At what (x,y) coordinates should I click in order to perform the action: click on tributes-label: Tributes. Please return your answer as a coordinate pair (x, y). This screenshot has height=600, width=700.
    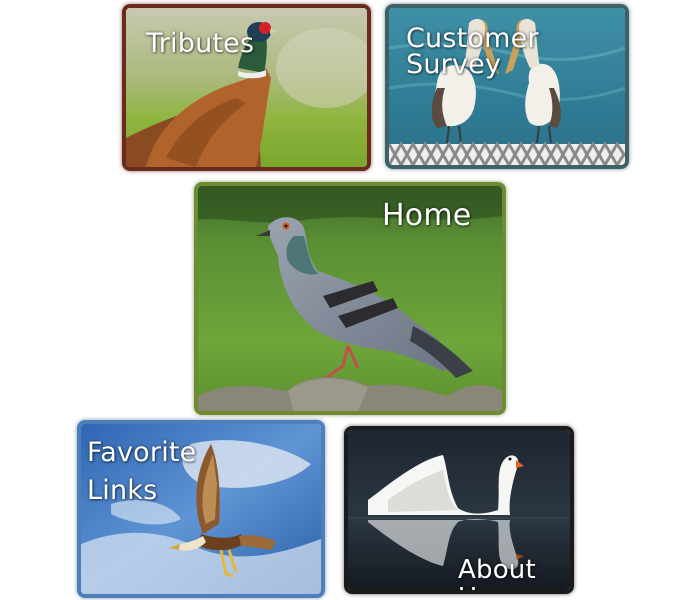
    Looking at the image, I should click on (200, 43).